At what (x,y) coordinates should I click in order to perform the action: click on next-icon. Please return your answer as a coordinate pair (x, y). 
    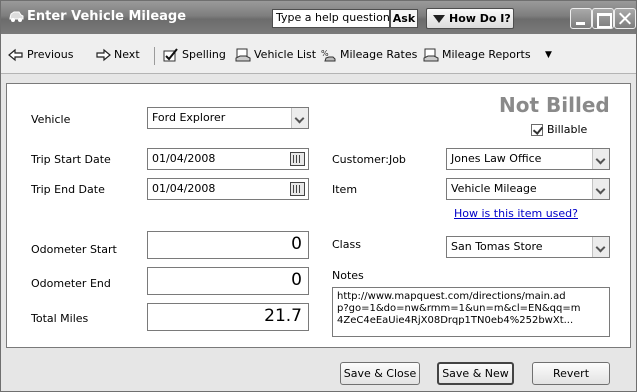
    Looking at the image, I should click on (103, 55).